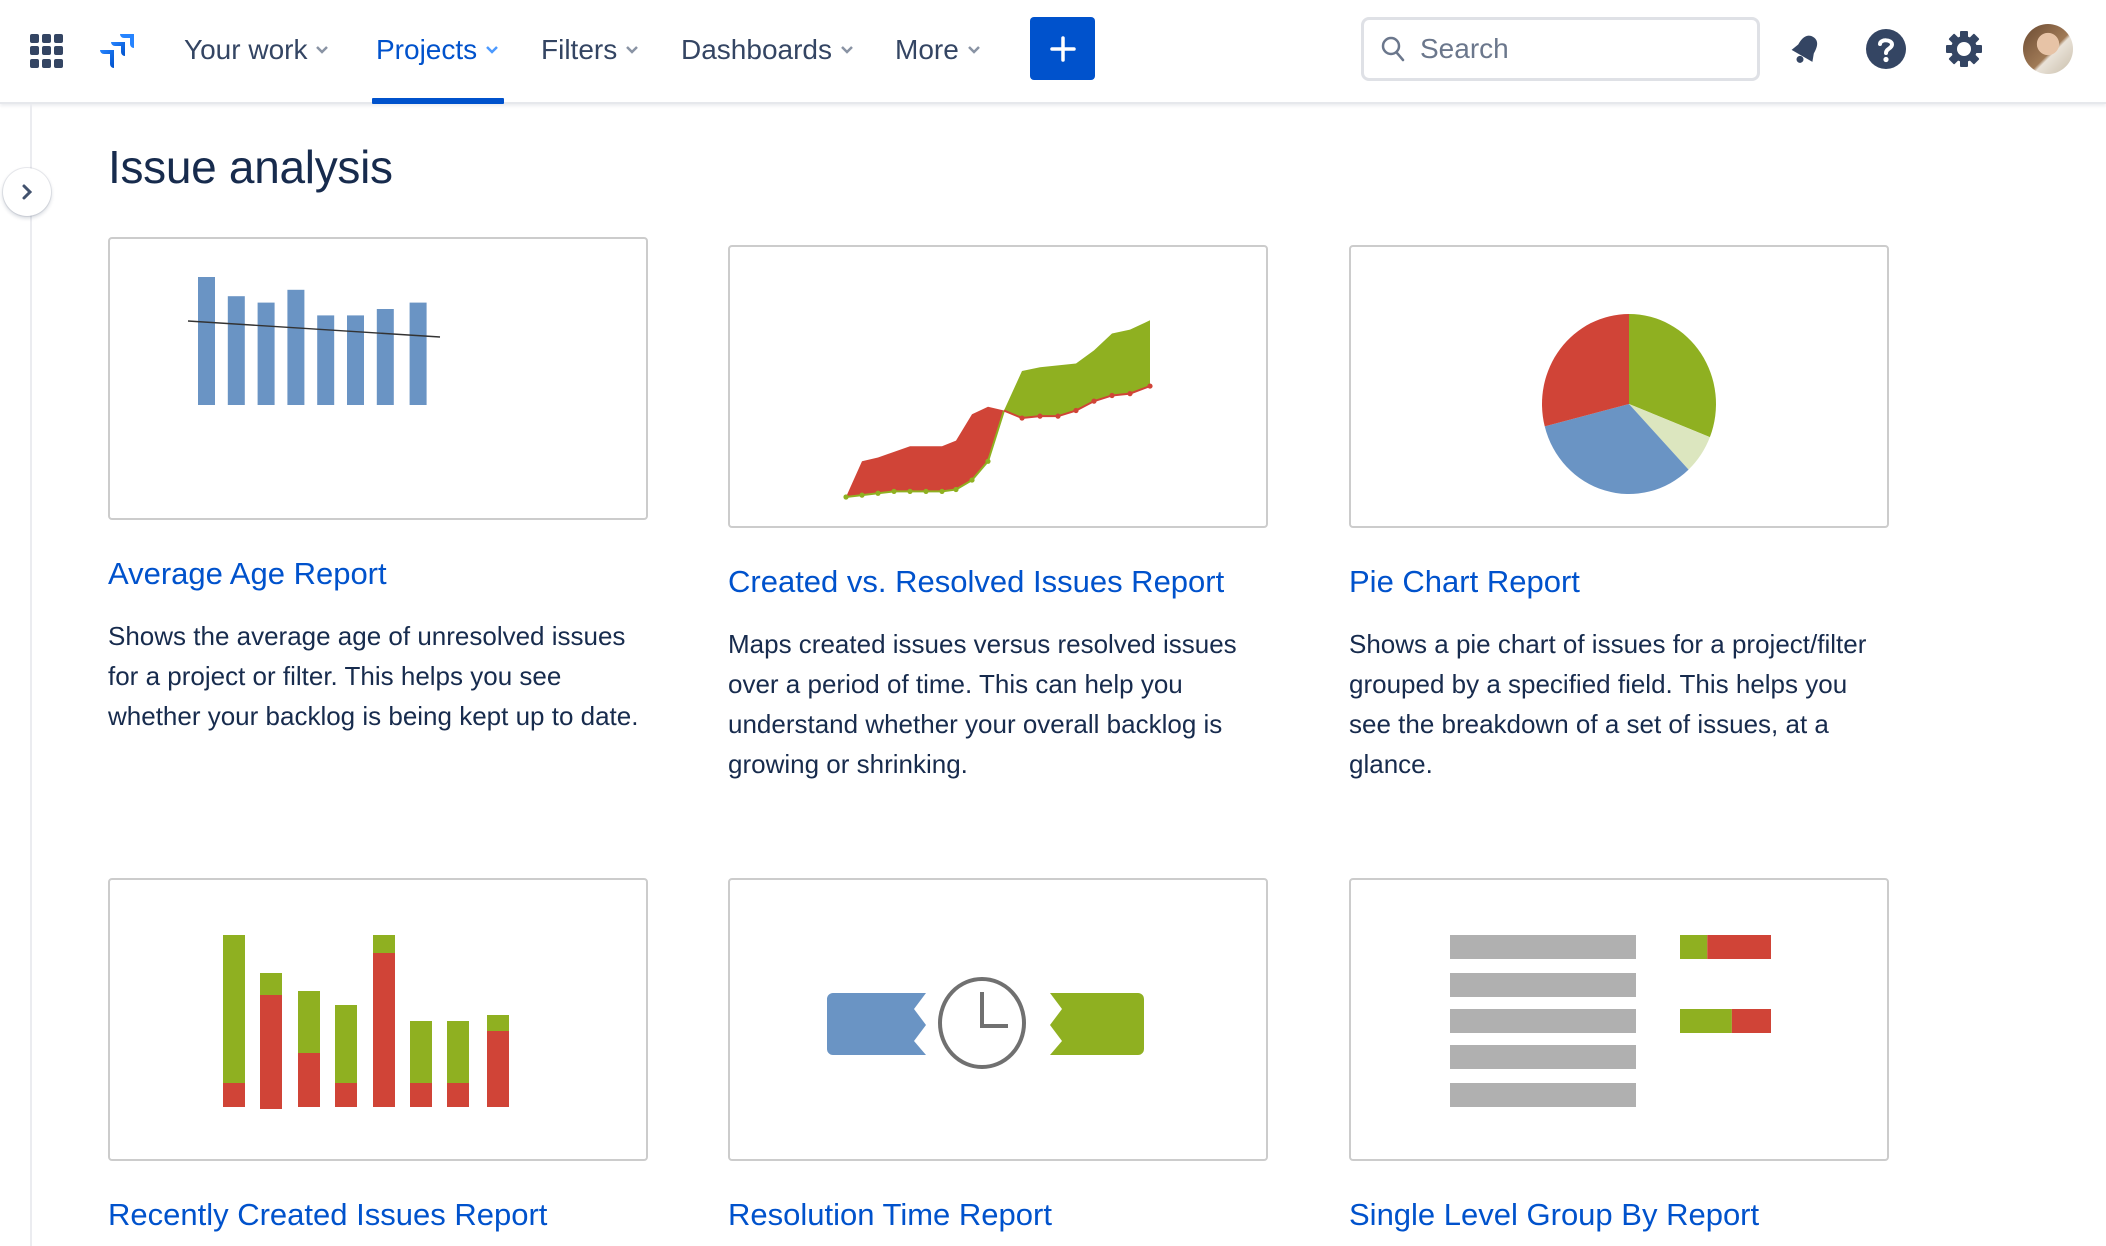 The image size is (2106, 1246). I want to click on sidebar-collapsed-edge, so click(31, 675).